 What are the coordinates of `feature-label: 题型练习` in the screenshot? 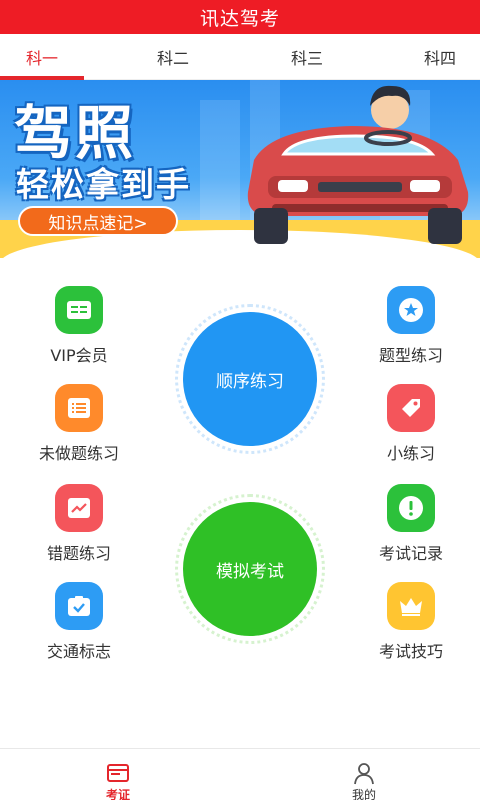 It's located at (410, 355).